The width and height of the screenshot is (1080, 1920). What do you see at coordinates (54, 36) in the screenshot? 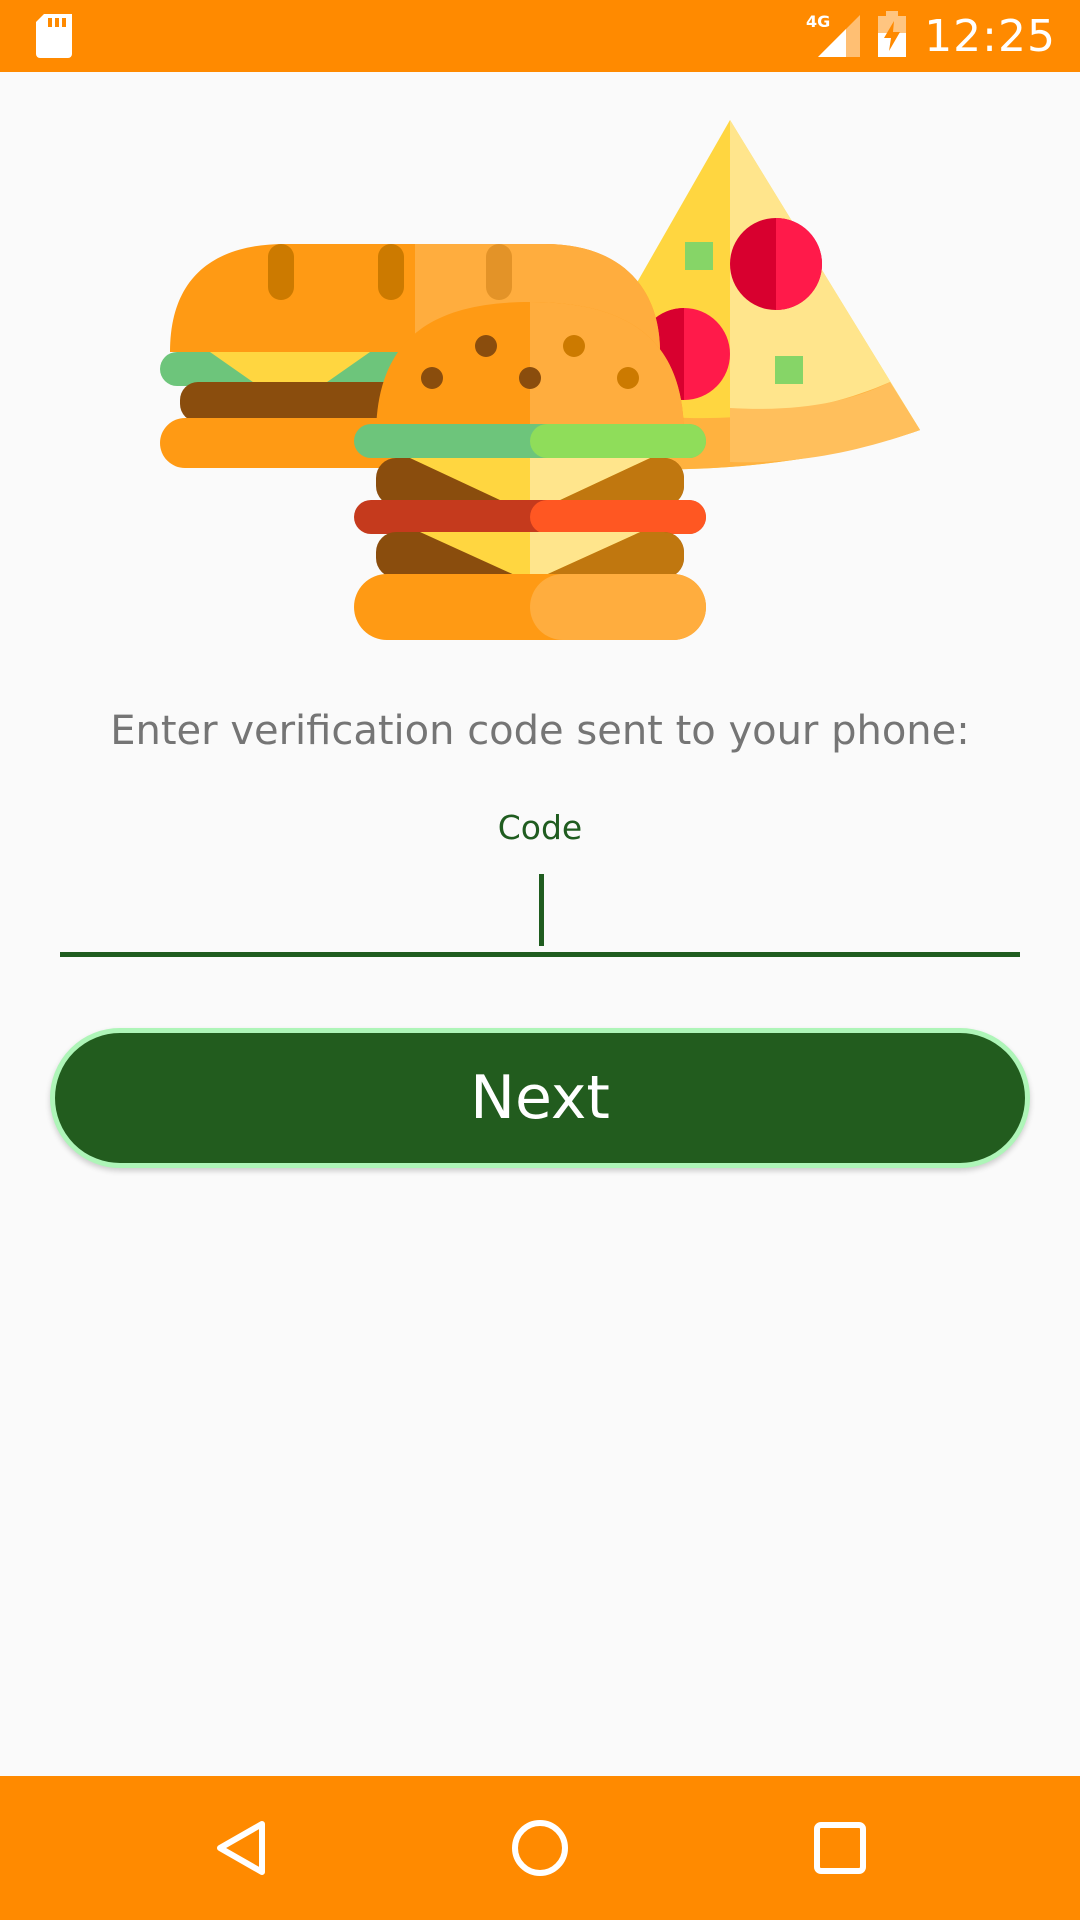
I see `sd-card-icon` at bounding box center [54, 36].